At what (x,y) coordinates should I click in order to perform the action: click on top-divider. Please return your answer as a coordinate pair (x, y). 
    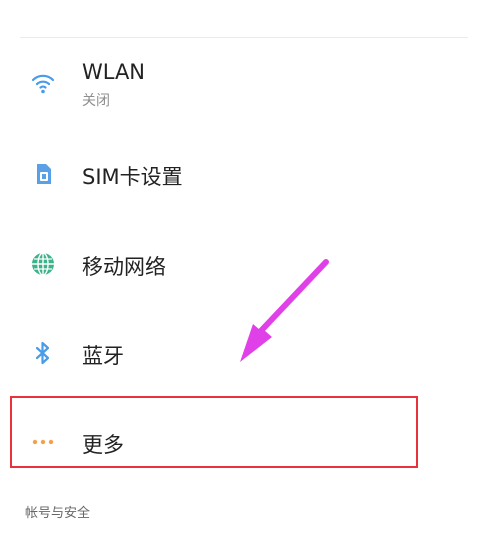
    Looking at the image, I should click on (244, 37).